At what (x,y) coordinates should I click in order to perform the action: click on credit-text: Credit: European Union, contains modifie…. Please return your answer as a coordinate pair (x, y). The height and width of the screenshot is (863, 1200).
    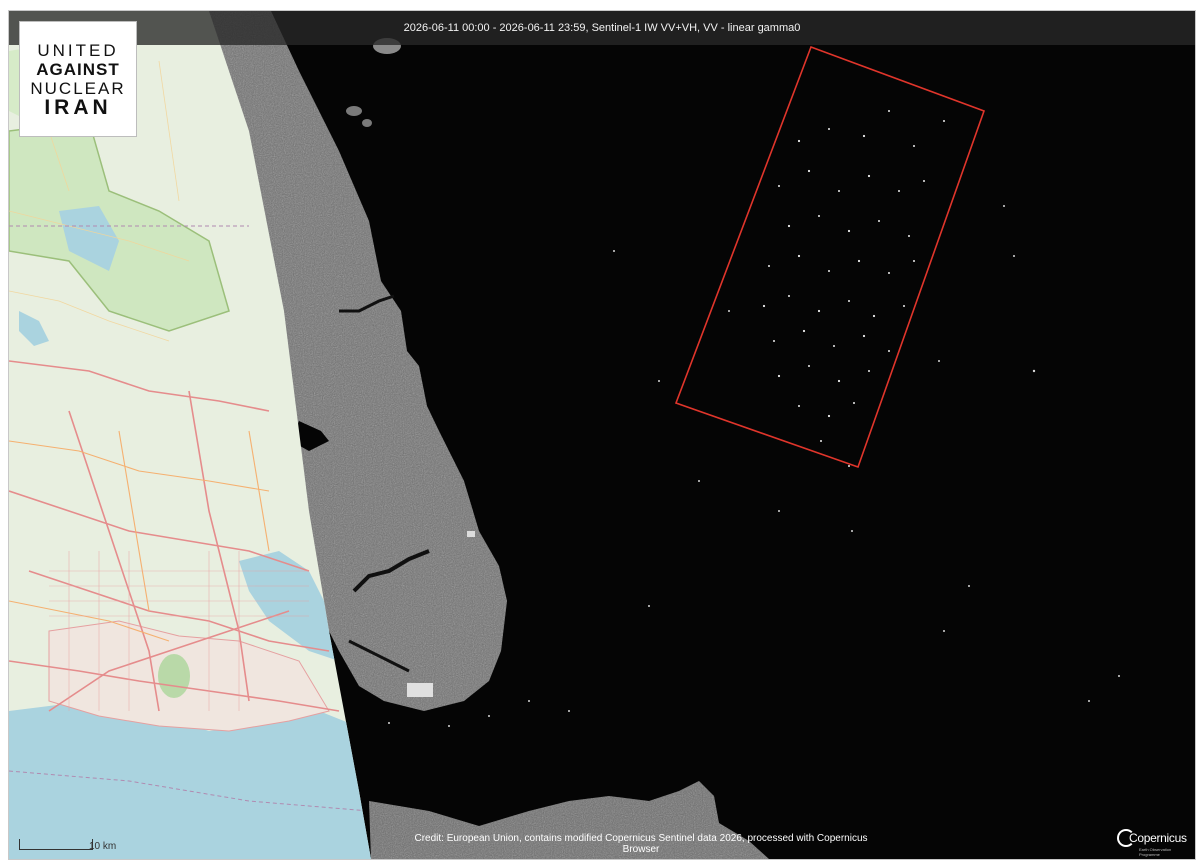
    Looking at the image, I should click on (641, 844).